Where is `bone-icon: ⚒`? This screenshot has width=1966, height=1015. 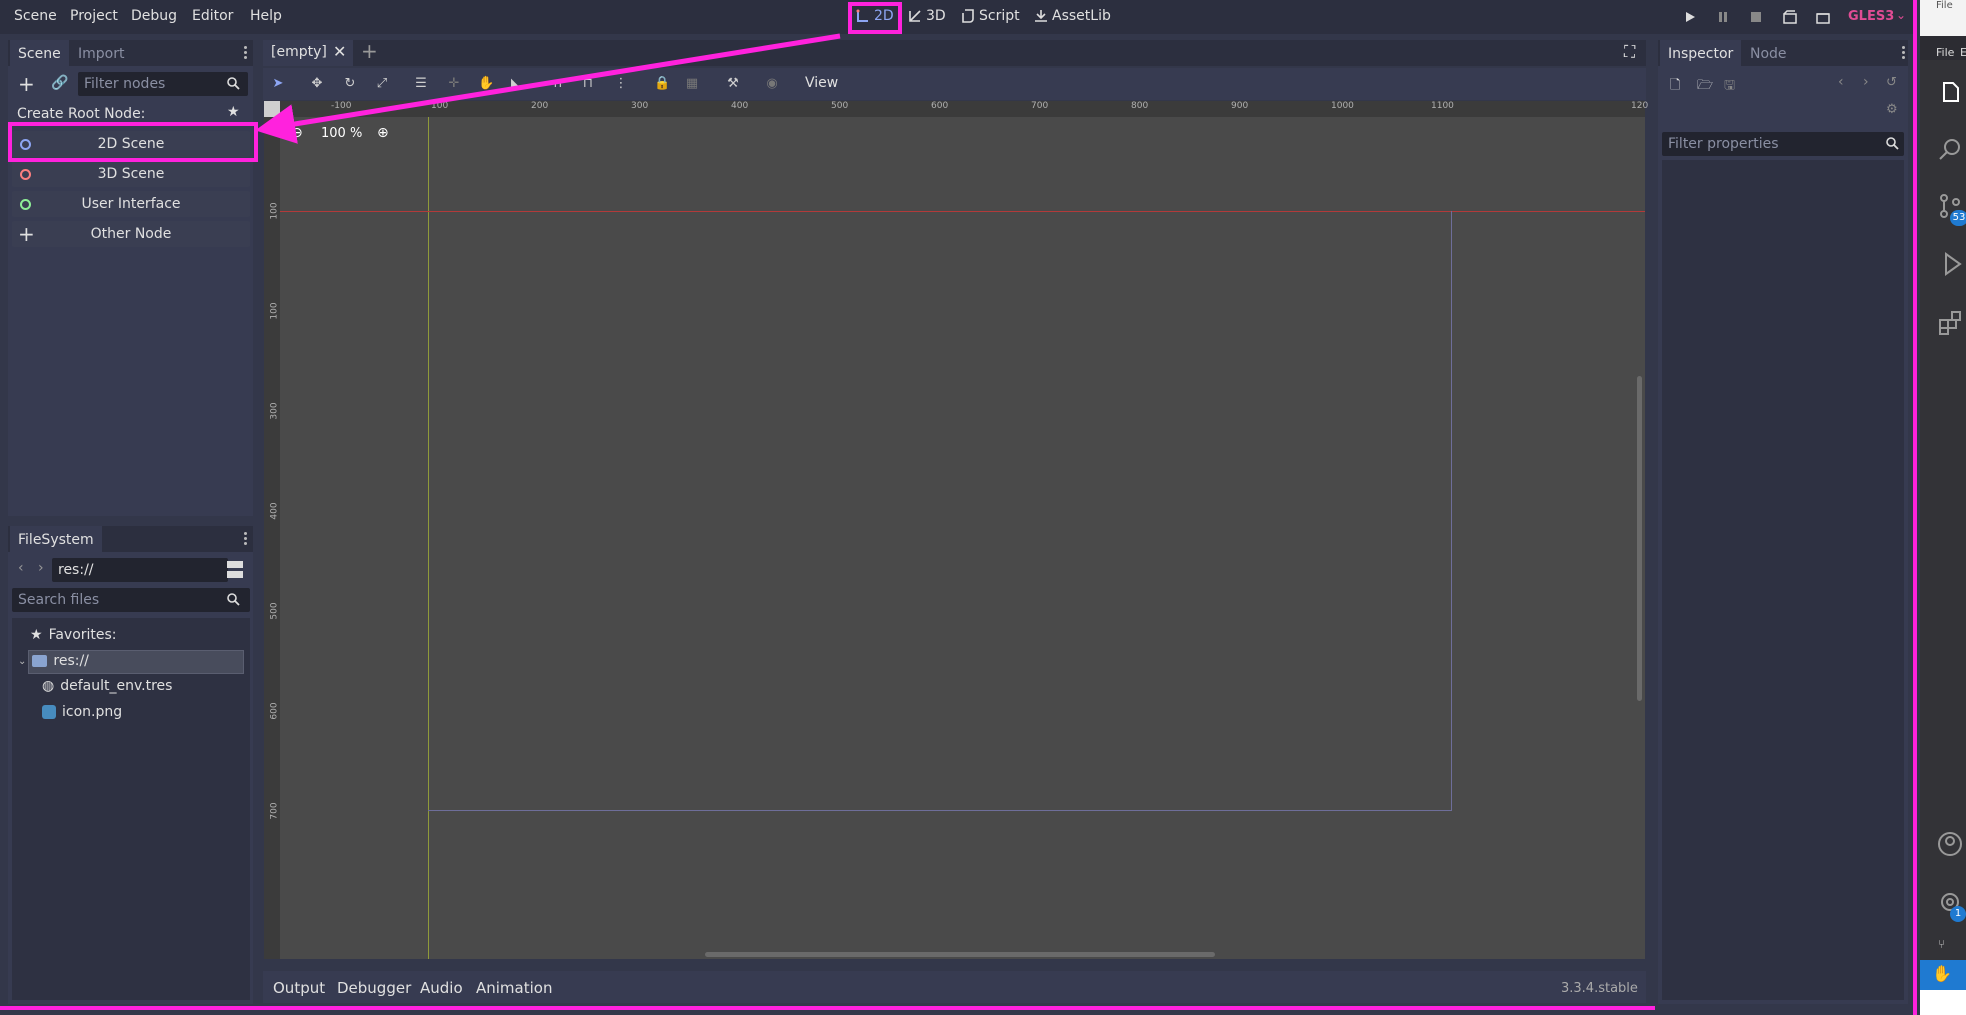
bone-icon: ⚒ is located at coordinates (733, 84).